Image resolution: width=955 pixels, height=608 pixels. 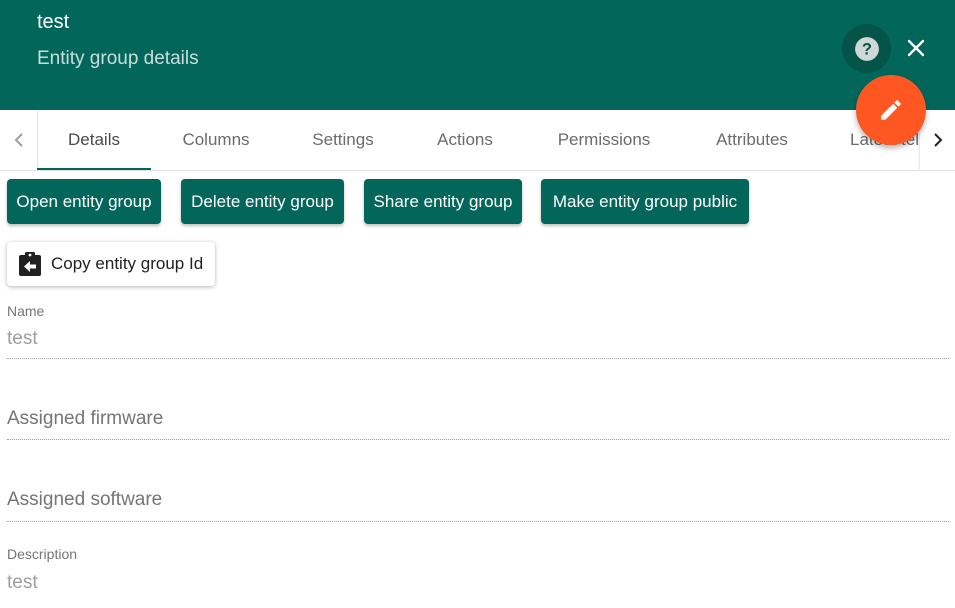 I want to click on chevron-right-icon, so click(x=937, y=140).